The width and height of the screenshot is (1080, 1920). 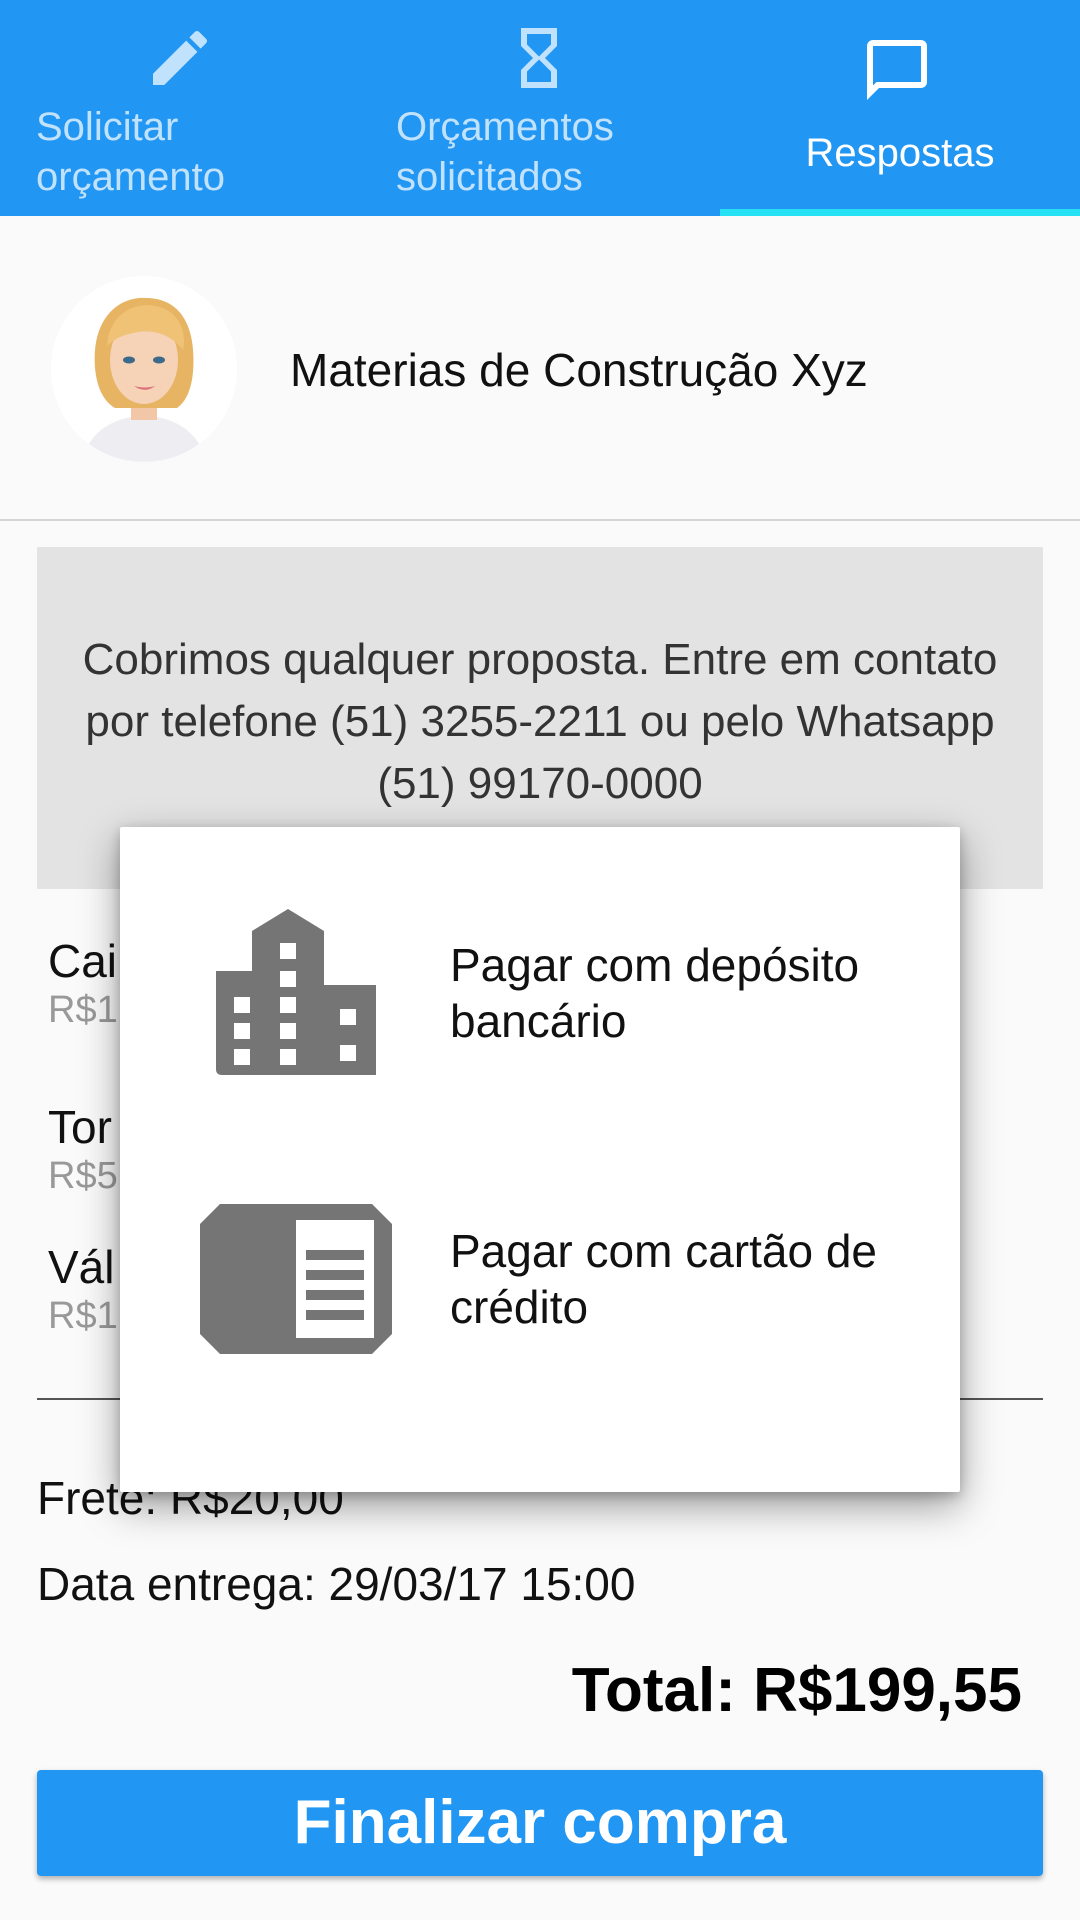 I want to click on item-name: Cai, so click(x=83, y=961).